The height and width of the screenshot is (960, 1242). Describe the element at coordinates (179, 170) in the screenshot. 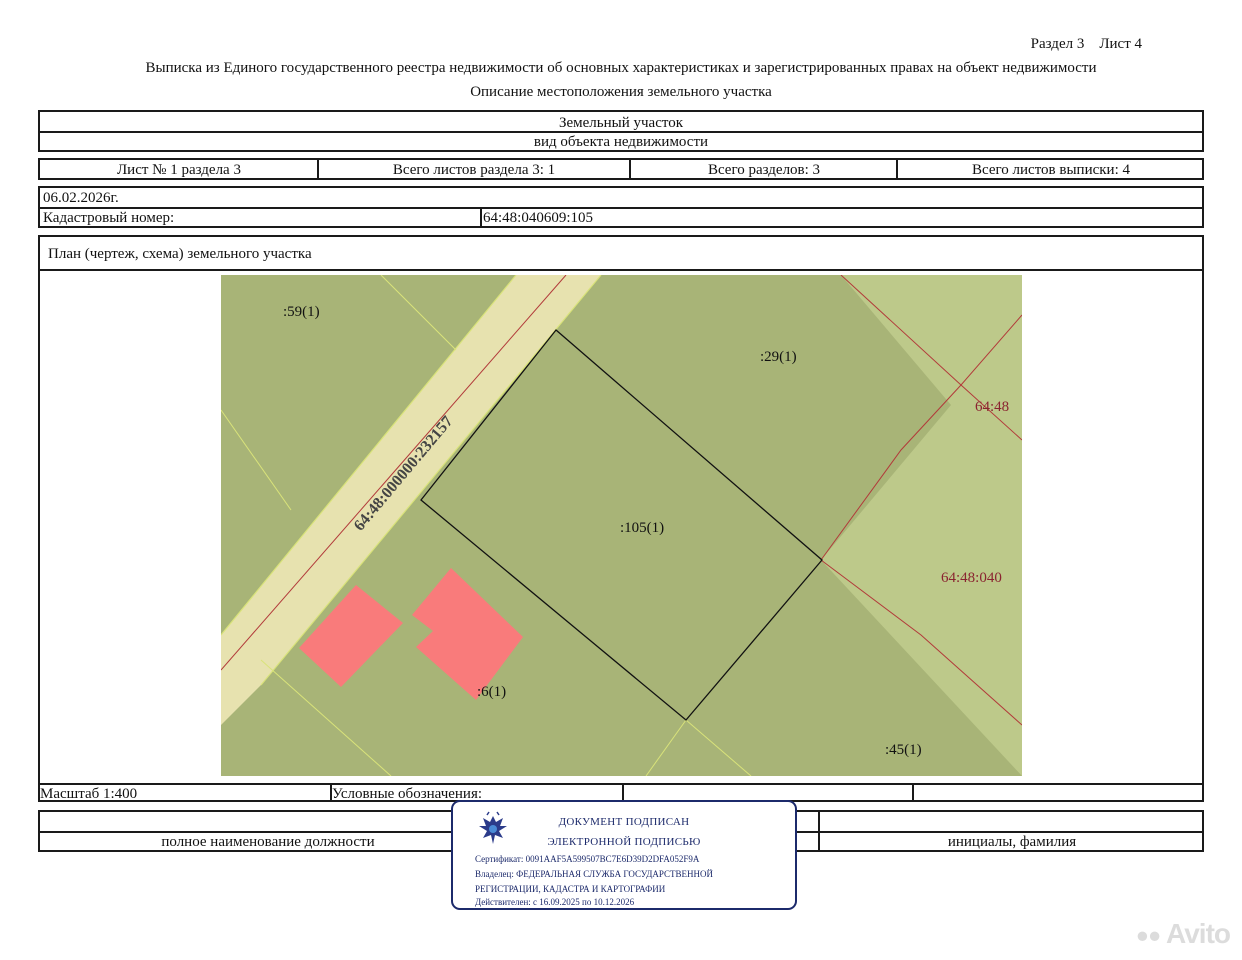

I see `sheet-number: Лист № 1 раздела 3` at that location.